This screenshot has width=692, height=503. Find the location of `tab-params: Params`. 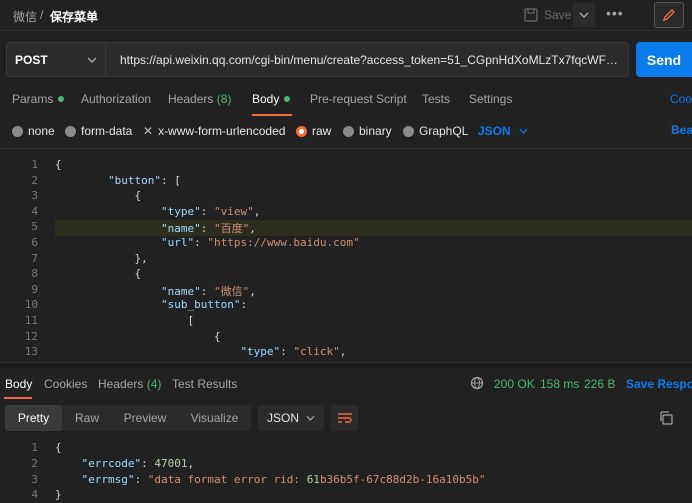

tab-params: Params is located at coordinates (38, 99).